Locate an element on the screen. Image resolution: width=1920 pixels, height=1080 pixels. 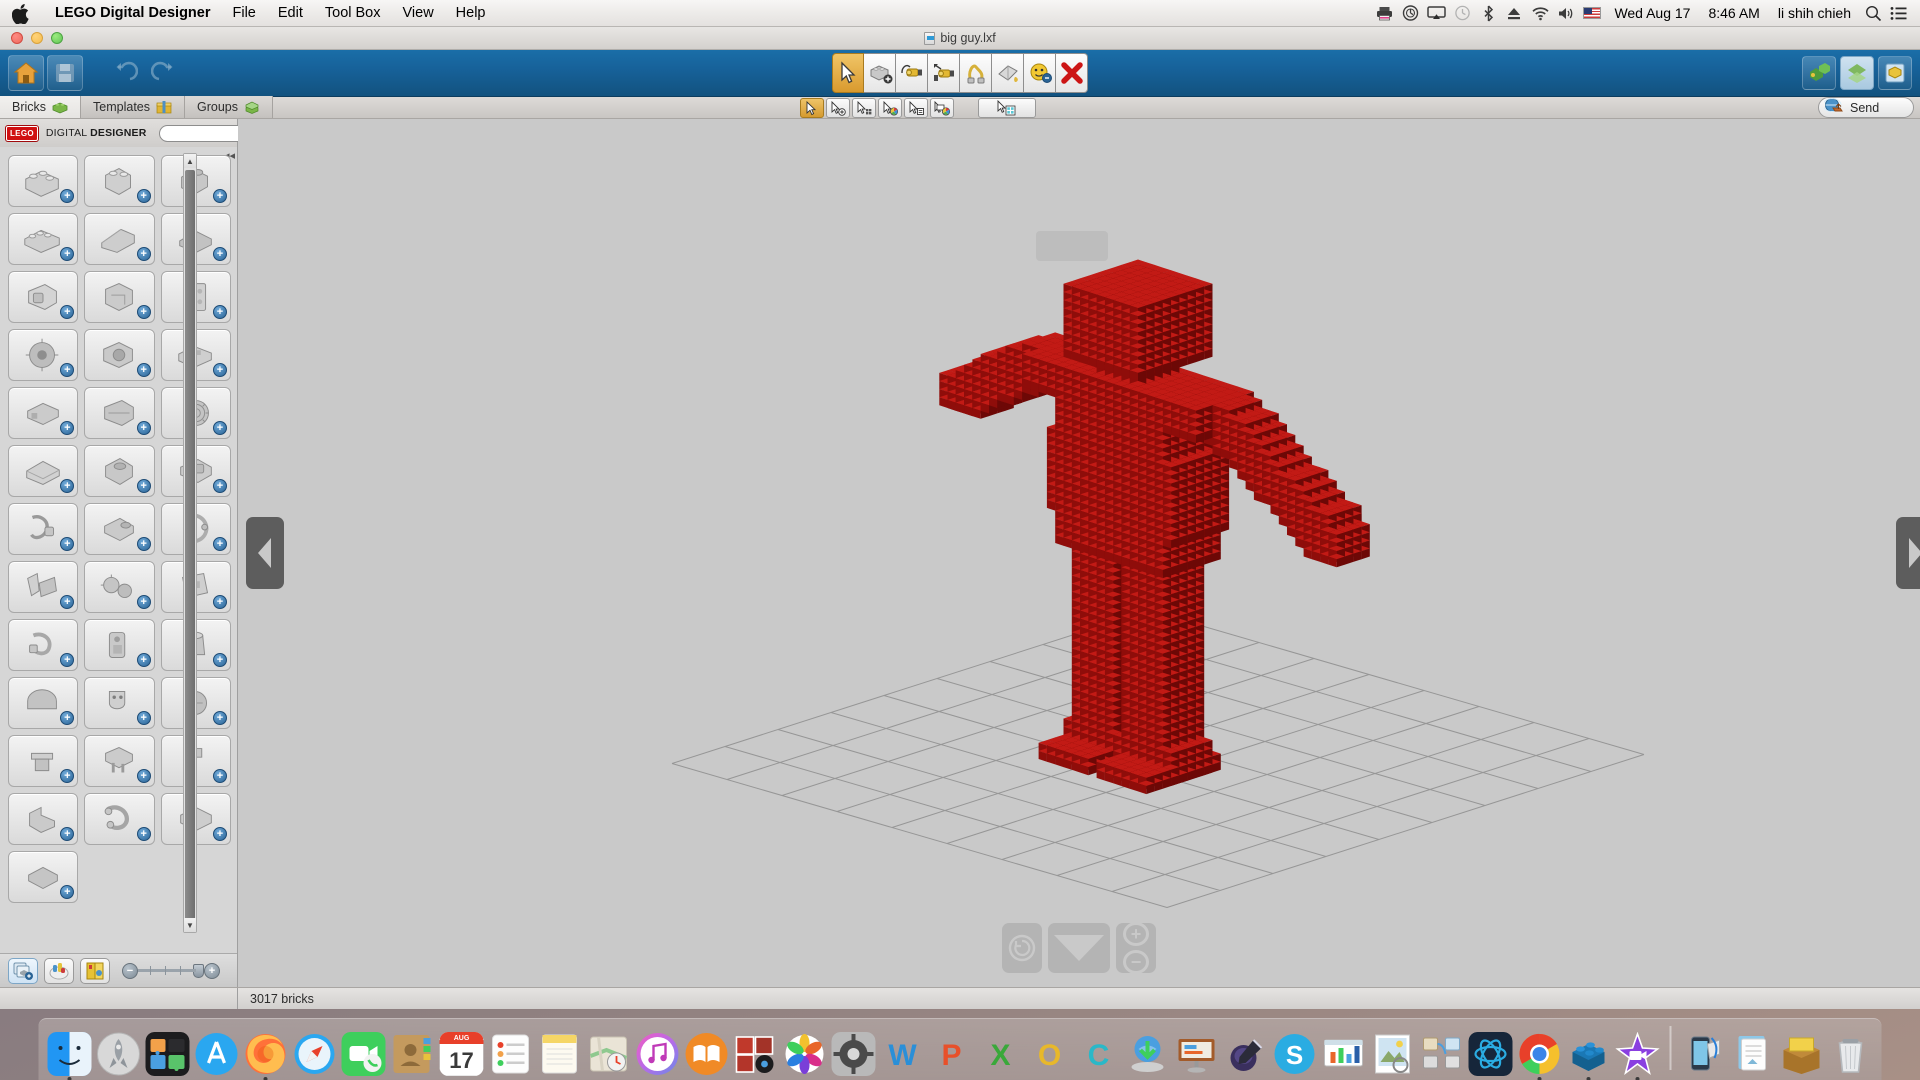
clone-tool is located at coordinates (880, 73).